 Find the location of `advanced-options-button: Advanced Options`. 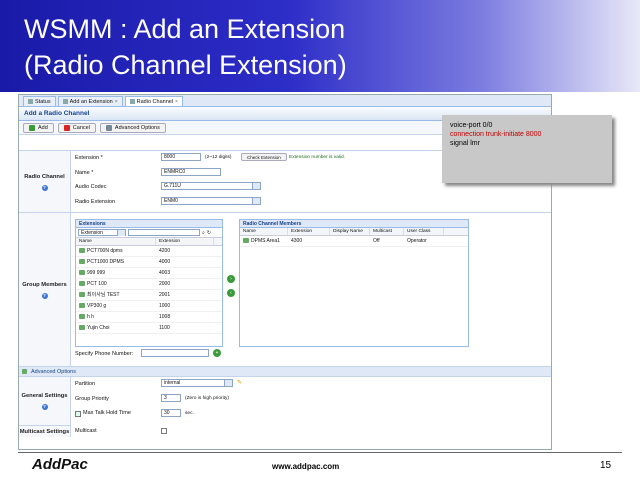

advanced-options-button: Advanced Options is located at coordinates (132, 127).